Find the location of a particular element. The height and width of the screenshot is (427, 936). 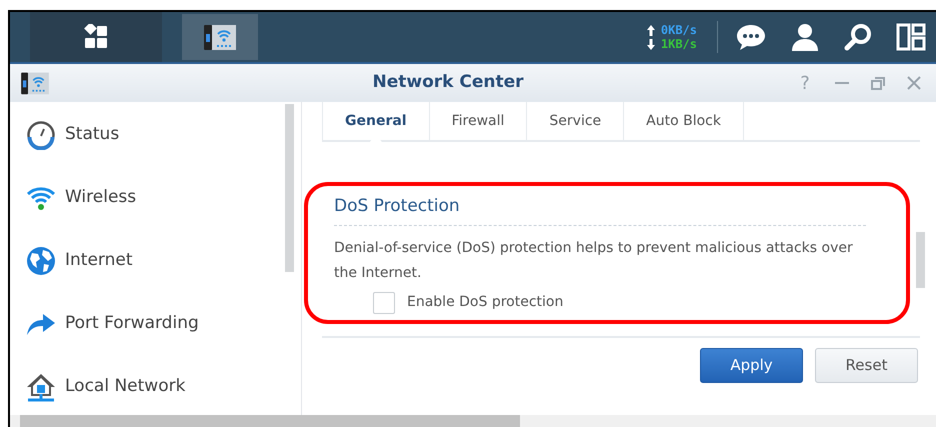

sidebar-item: Status is located at coordinates (92, 135).